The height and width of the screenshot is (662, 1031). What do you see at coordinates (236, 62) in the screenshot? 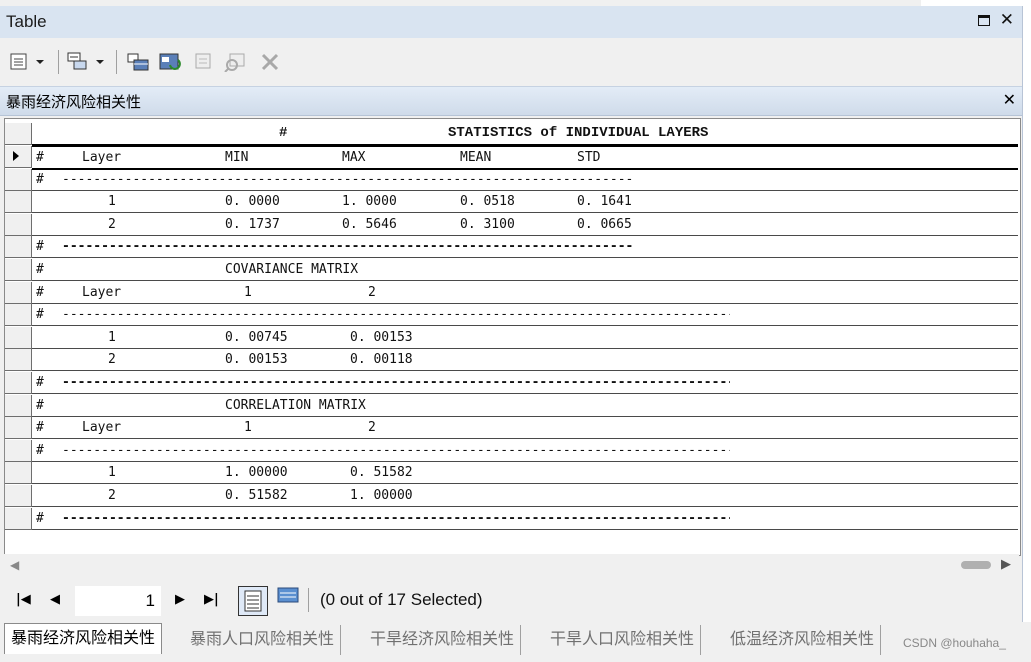
I see `zoom-to-selected-icon` at bounding box center [236, 62].